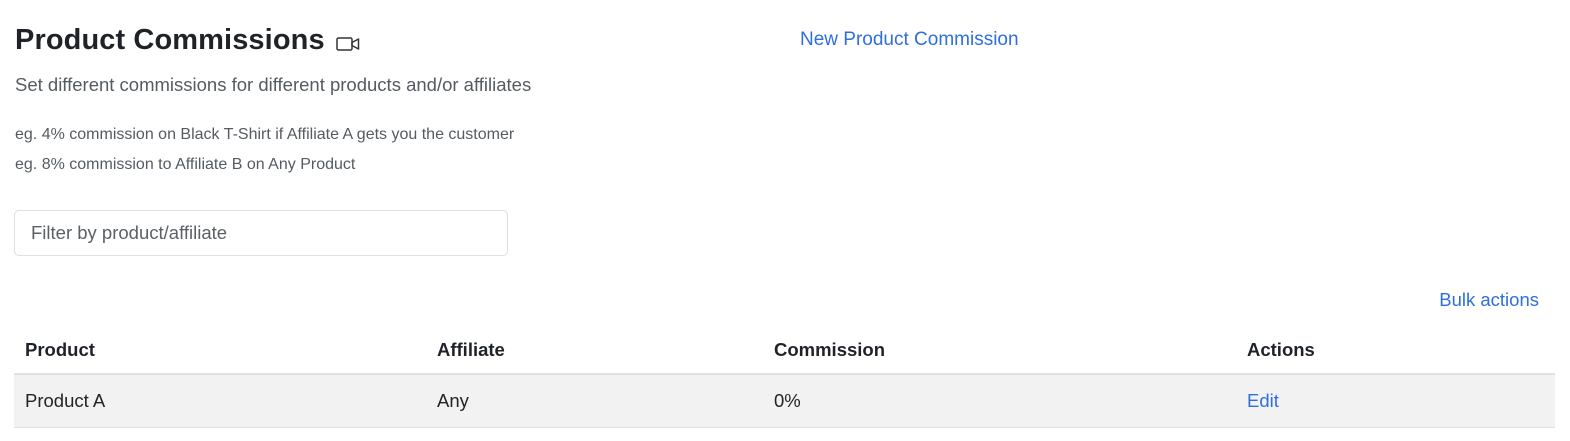 This screenshot has height=441, width=1570. Describe the element at coordinates (347, 44) in the screenshot. I see `video-camera-icon` at that location.